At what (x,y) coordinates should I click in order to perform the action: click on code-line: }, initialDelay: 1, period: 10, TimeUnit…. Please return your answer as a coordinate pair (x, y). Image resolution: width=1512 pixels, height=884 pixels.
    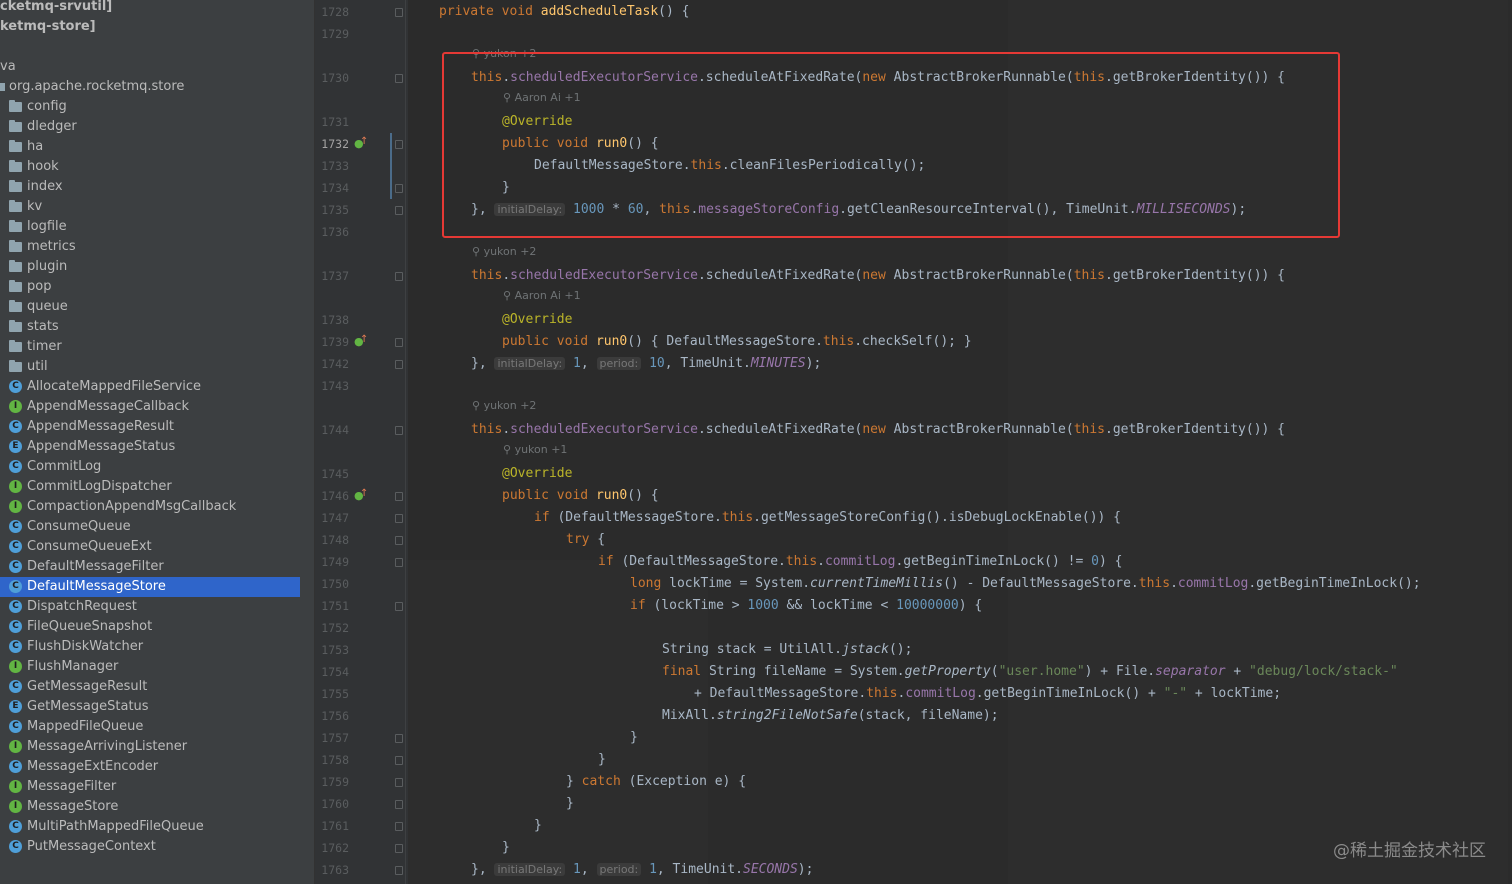
    Looking at the image, I should click on (646, 364).